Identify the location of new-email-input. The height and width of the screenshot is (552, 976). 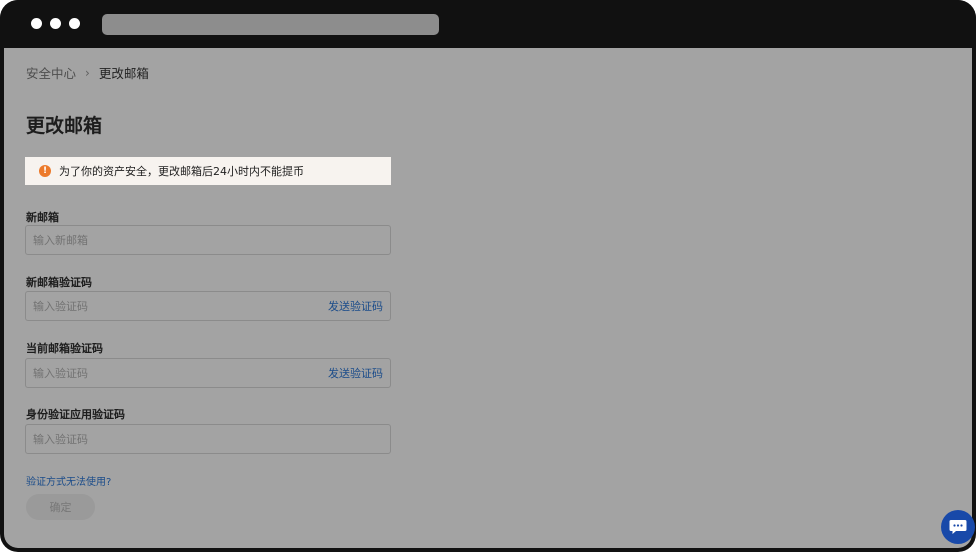
(155, 240).